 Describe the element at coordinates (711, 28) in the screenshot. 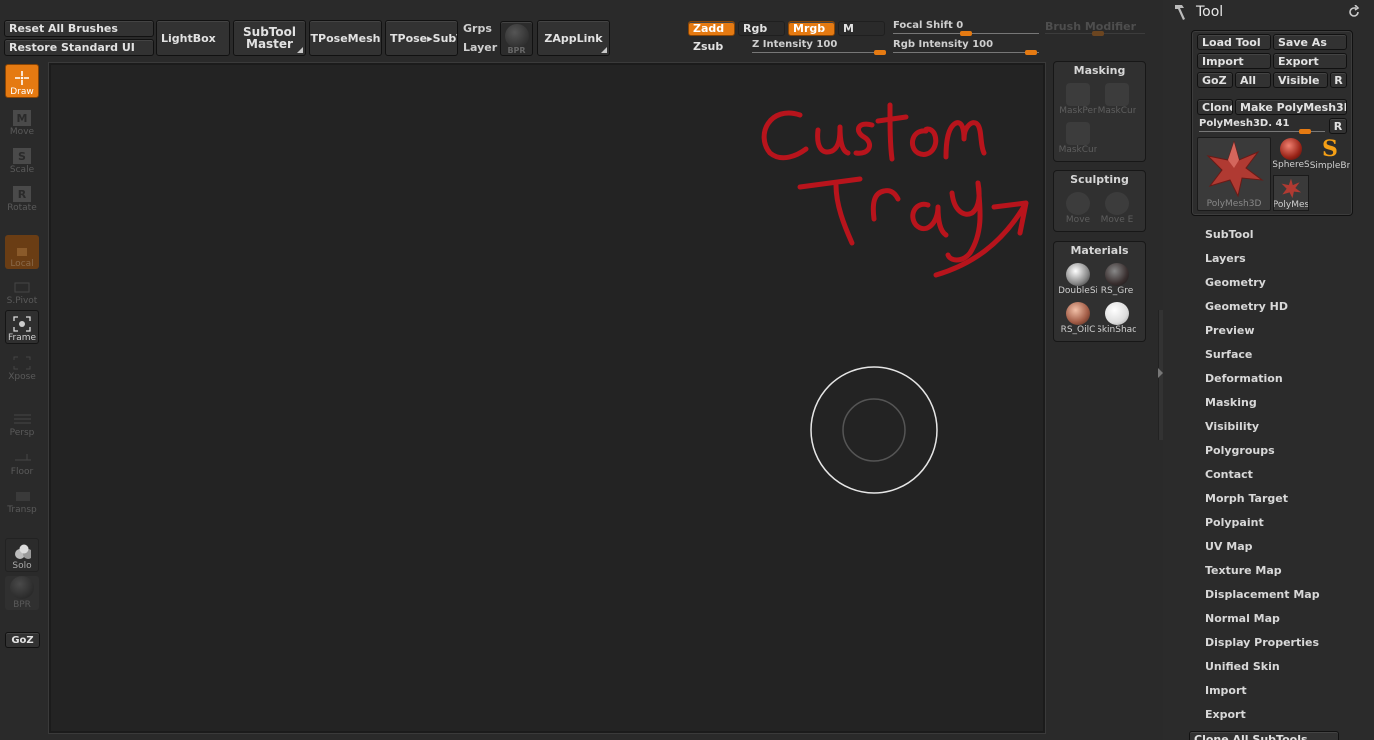

I see `zadd-button: Zadd` at that location.